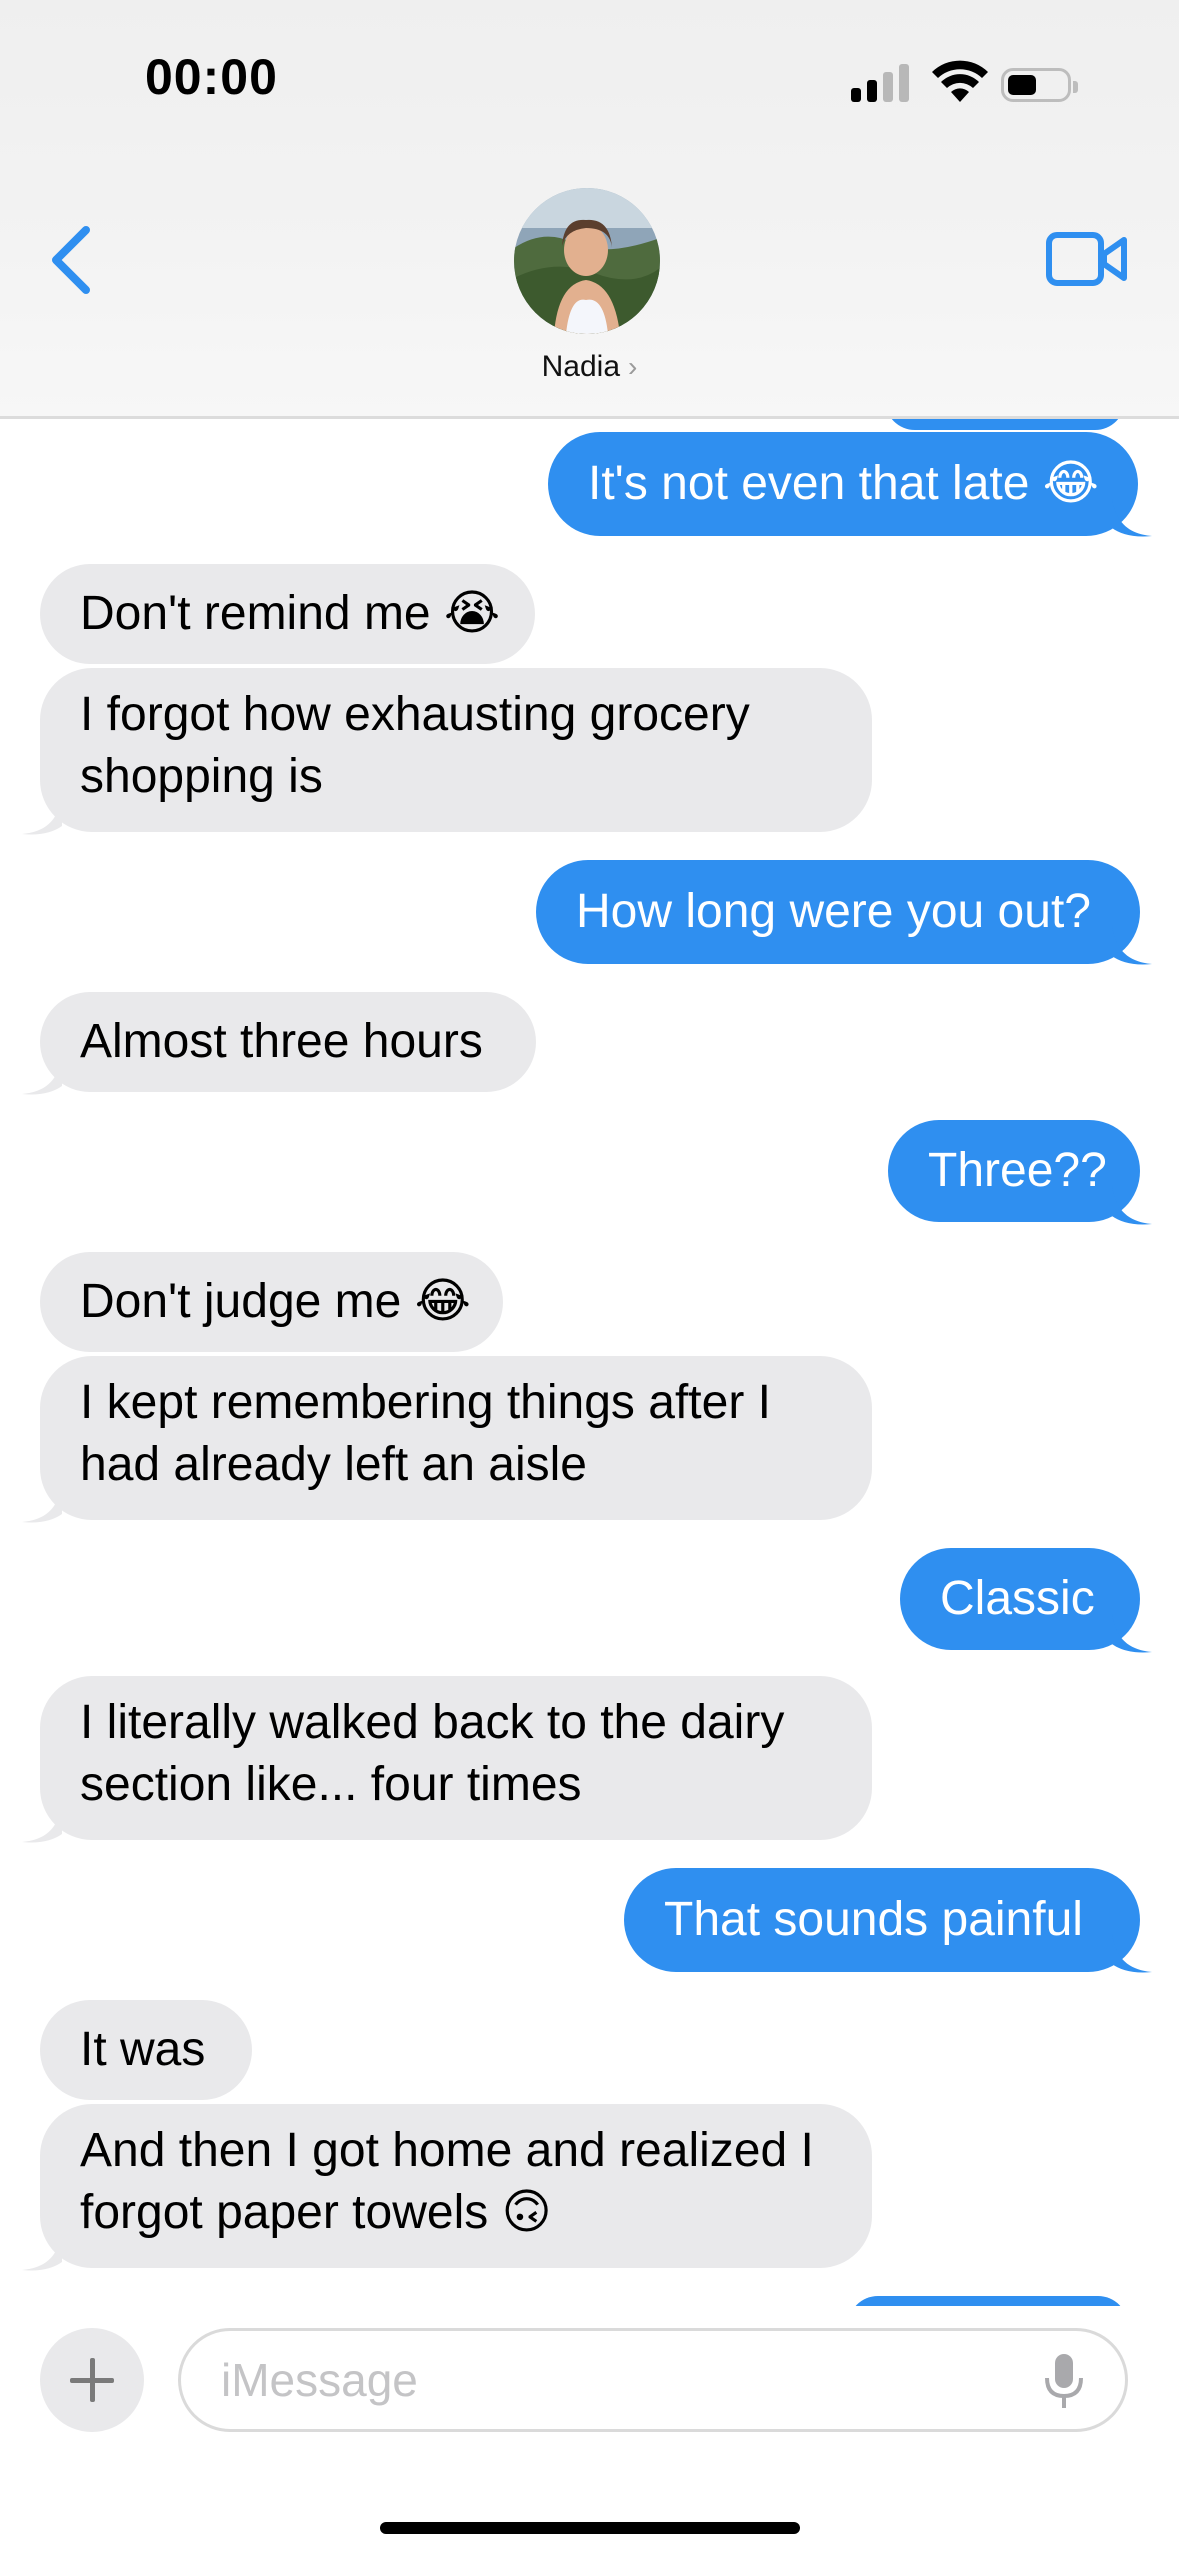 The width and height of the screenshot is (1179, 2556). I want to click on plus-icon, so click(92, 2380).